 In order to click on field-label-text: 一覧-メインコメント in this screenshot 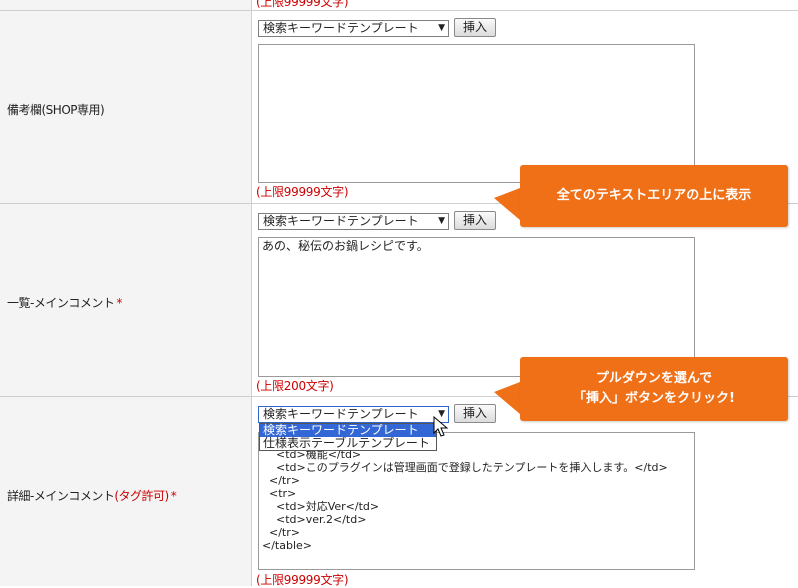, I will do `click(61, 303)`.